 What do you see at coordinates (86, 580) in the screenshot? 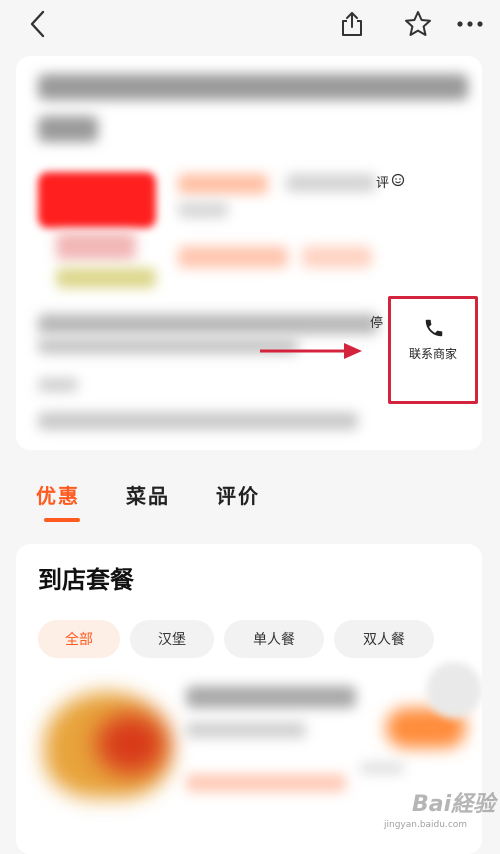
I see `section-title: 到店套餐` at bounding box center [86, 580].